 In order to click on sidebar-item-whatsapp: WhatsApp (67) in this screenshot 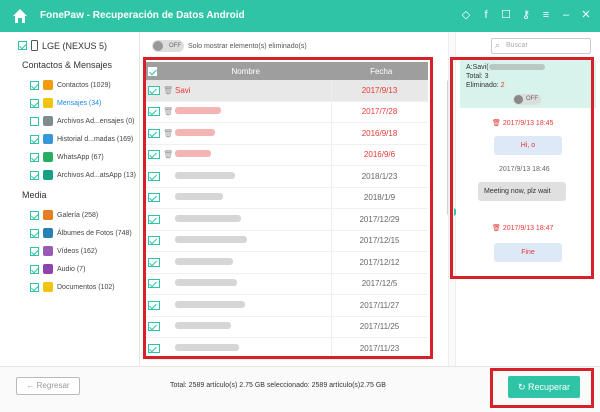, I will do `click(67, 157)`.